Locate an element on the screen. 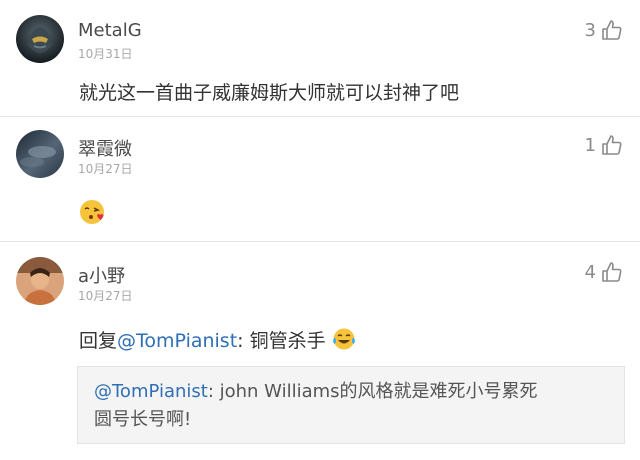 The height and width of the screenshot is (460, 640). tears-of-joy-emoji-icon is located at coordinates (344, 341).